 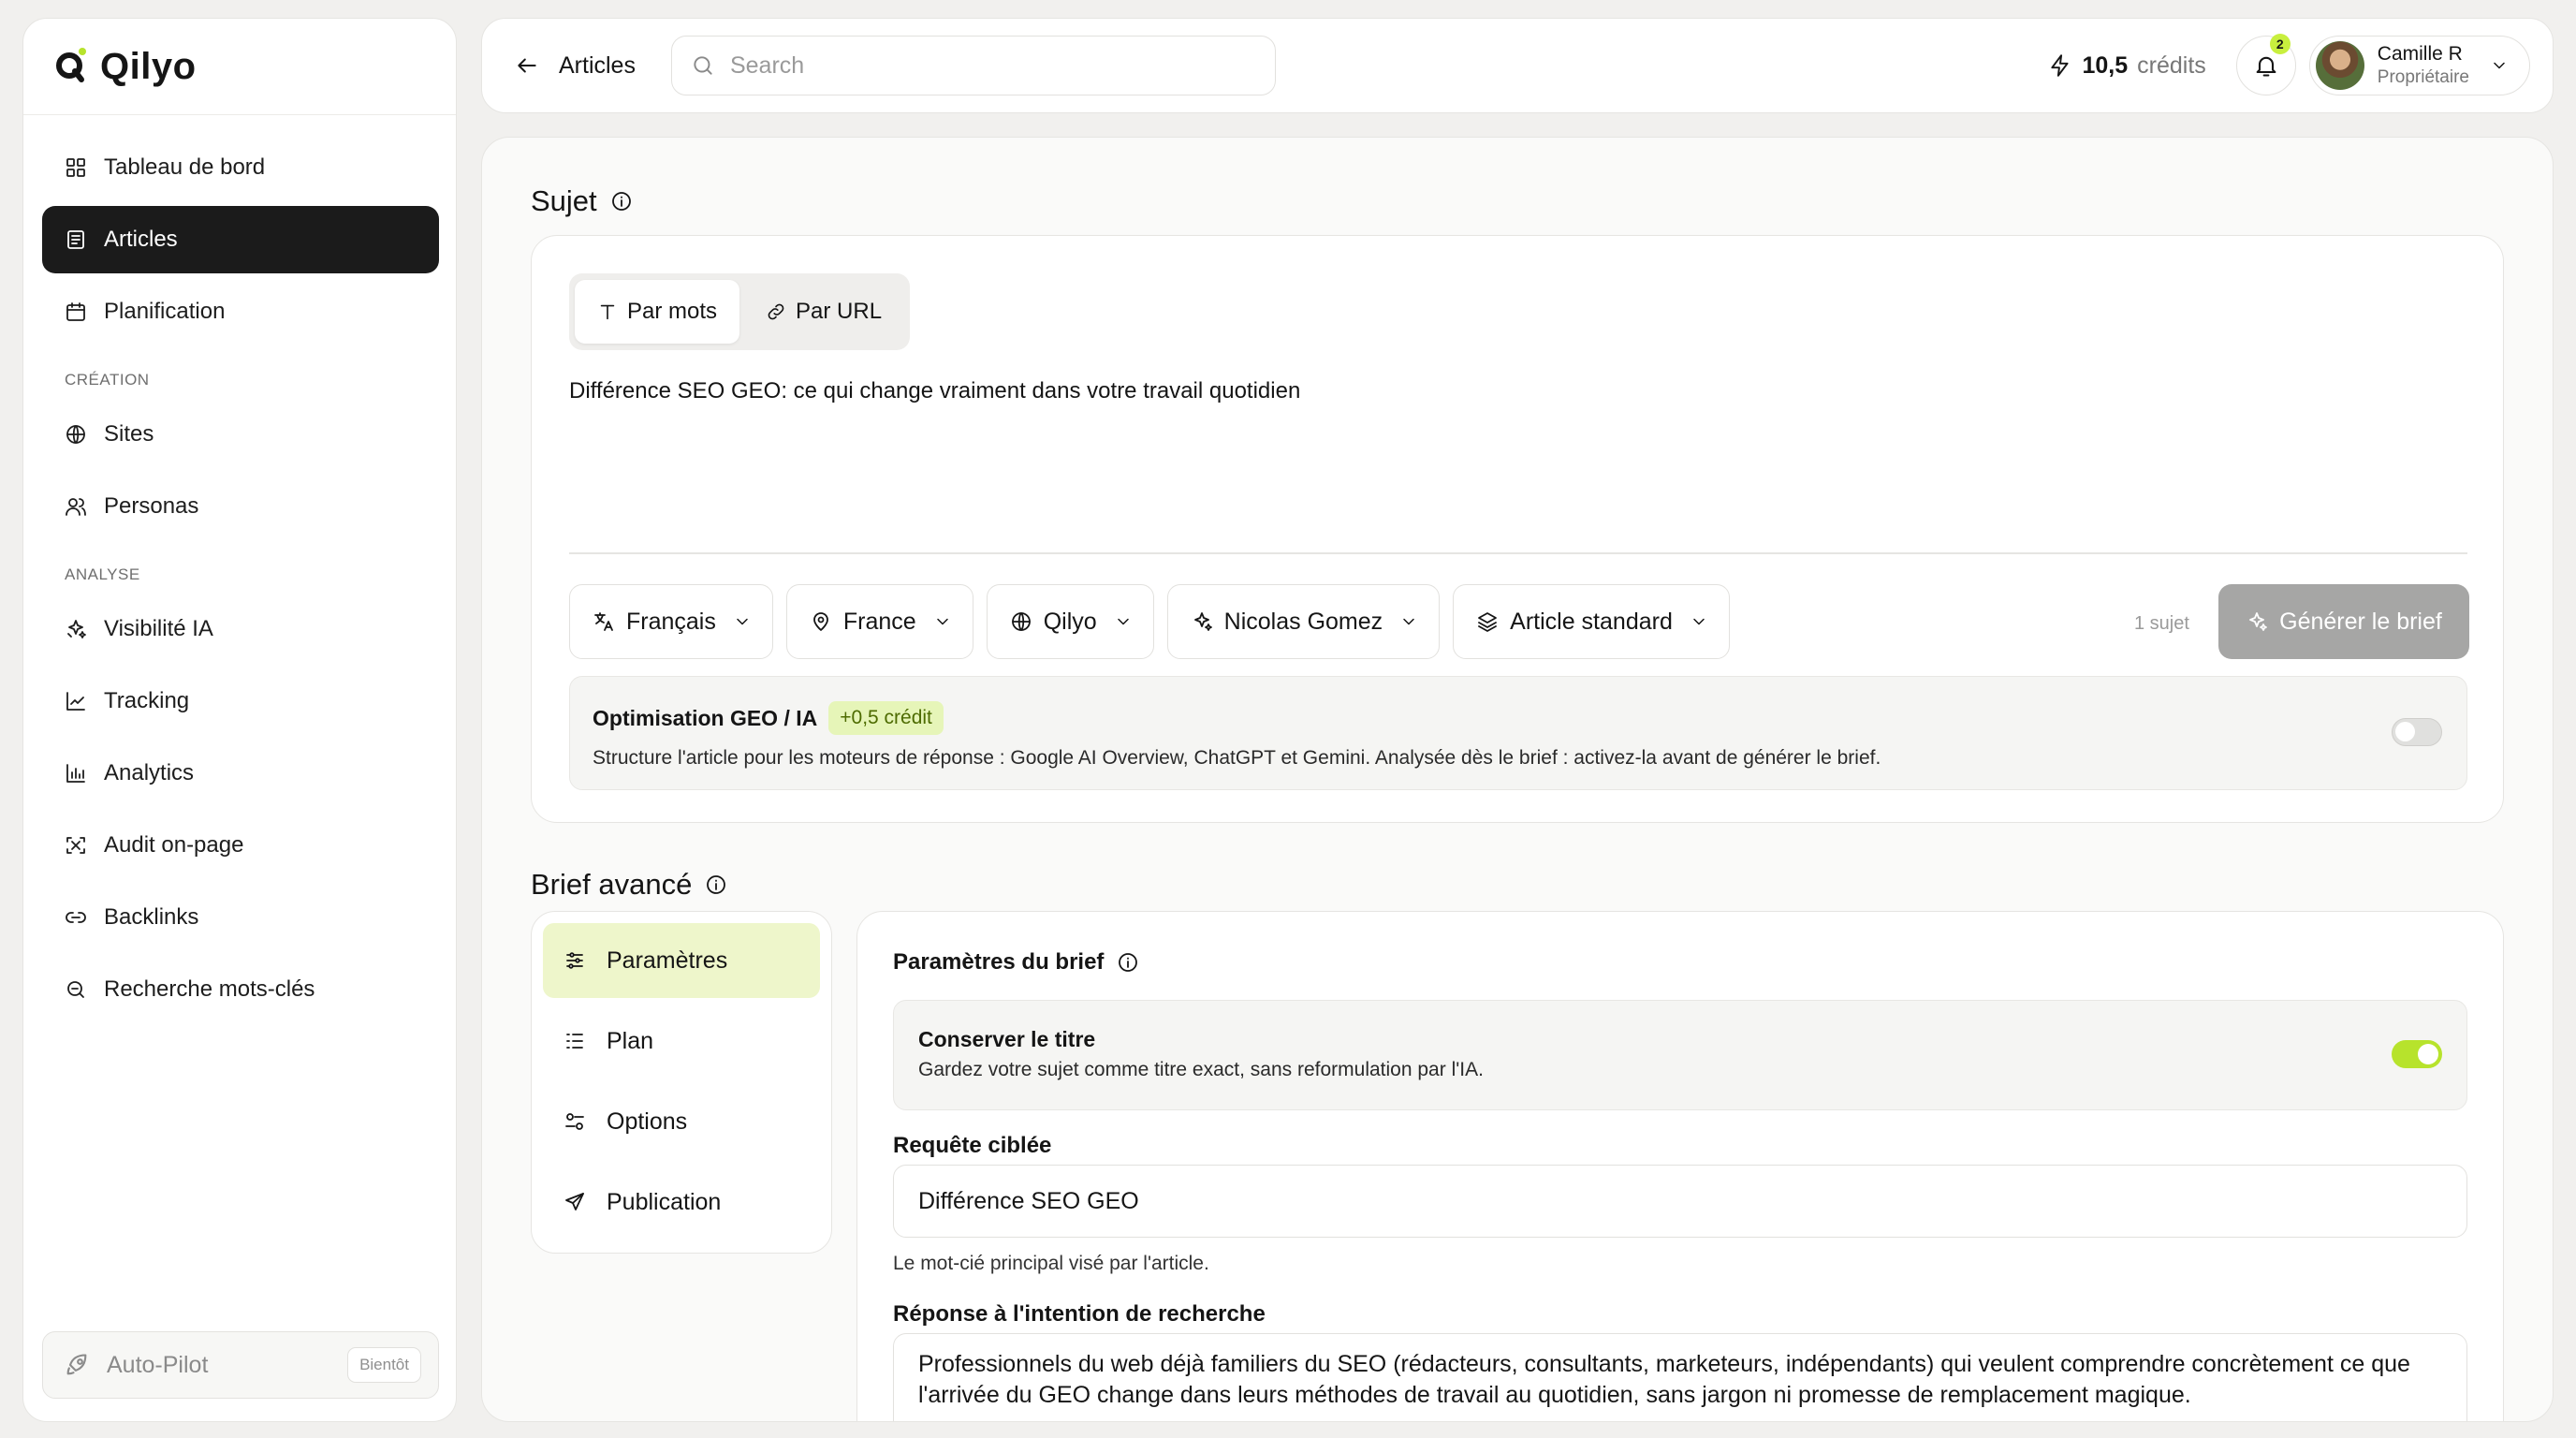 What do you see at coordinates (76, 507) in the screenshot?
I see `users-icon` at bounding box center [76, 507].